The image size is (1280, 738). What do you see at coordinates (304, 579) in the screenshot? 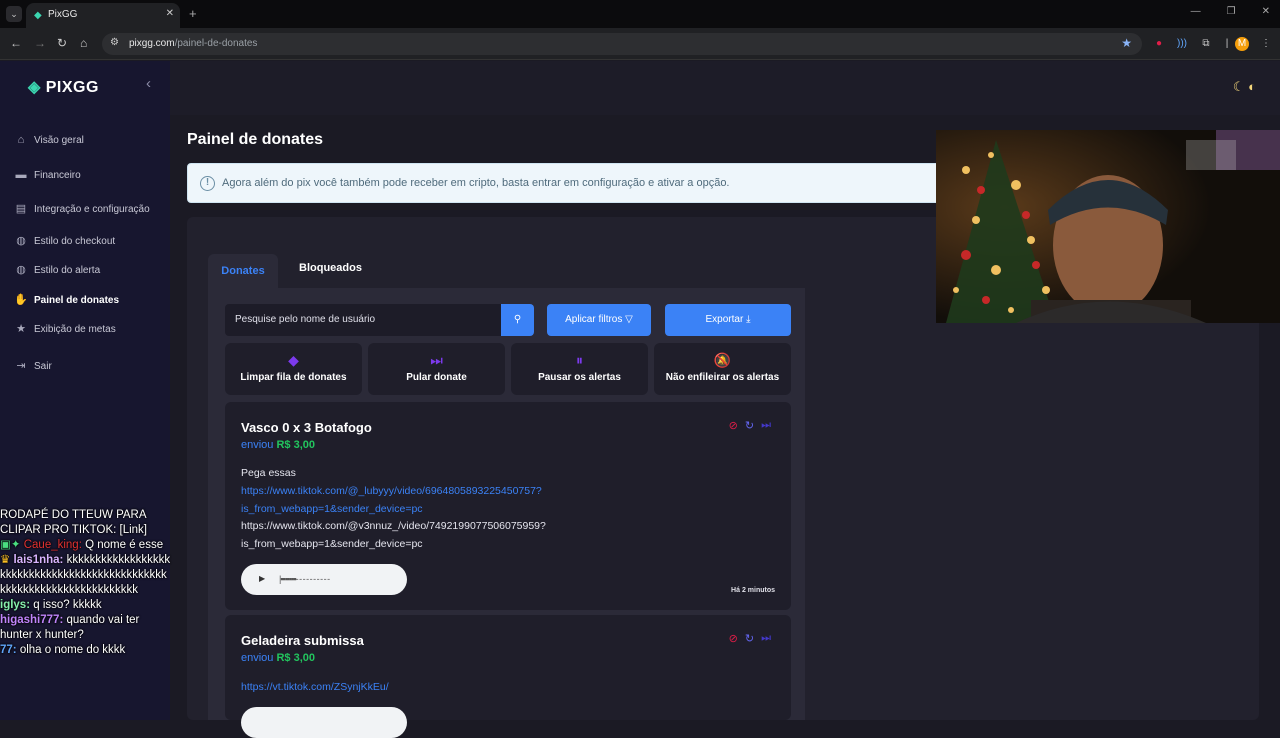
I see `waveform-icon: |▪▪▪▪▪▪▪- - - - - - - - - -` at bounding box center [304, 579].